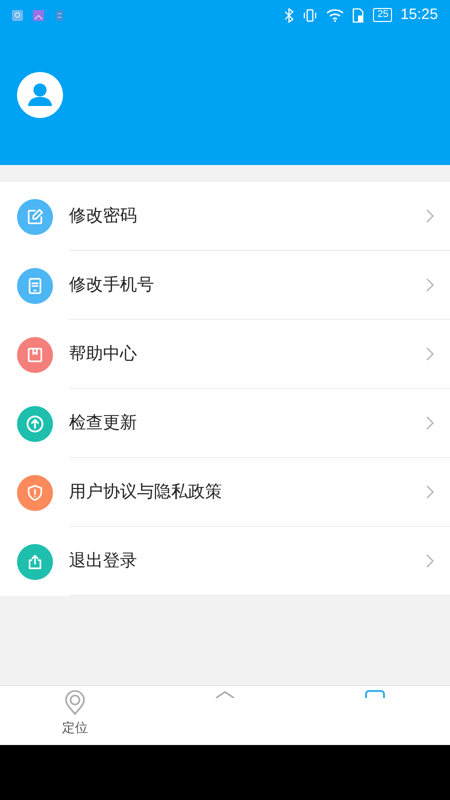 This screenshot has width=450, height=800. I want to click on menu-item-label: 修改手机号, so click(112, 285).